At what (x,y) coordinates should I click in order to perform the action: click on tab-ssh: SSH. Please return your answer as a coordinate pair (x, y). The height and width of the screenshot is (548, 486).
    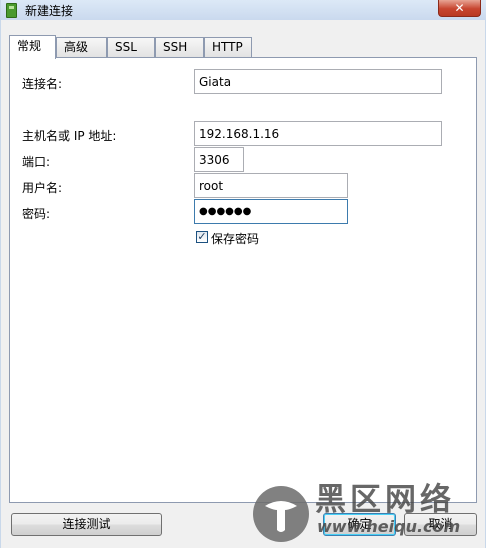
    Looking at the image, I should click on (179, 47).